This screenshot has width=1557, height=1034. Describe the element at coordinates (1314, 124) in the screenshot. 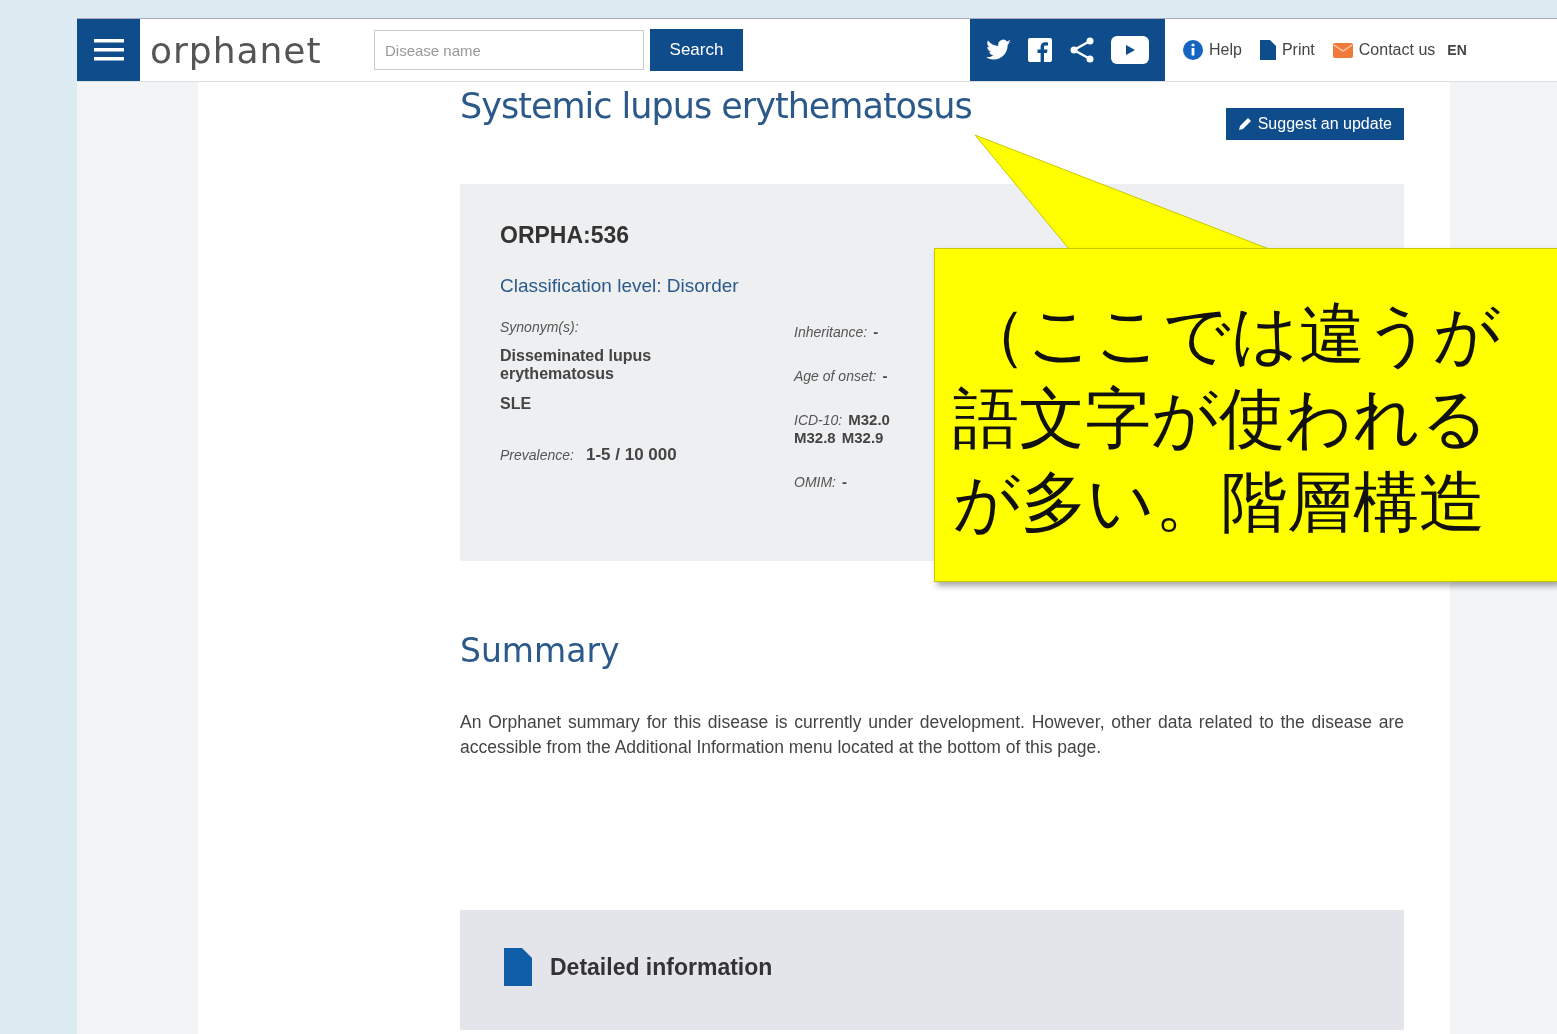

I see `suggest-update-button: Suggest an update` at that location.